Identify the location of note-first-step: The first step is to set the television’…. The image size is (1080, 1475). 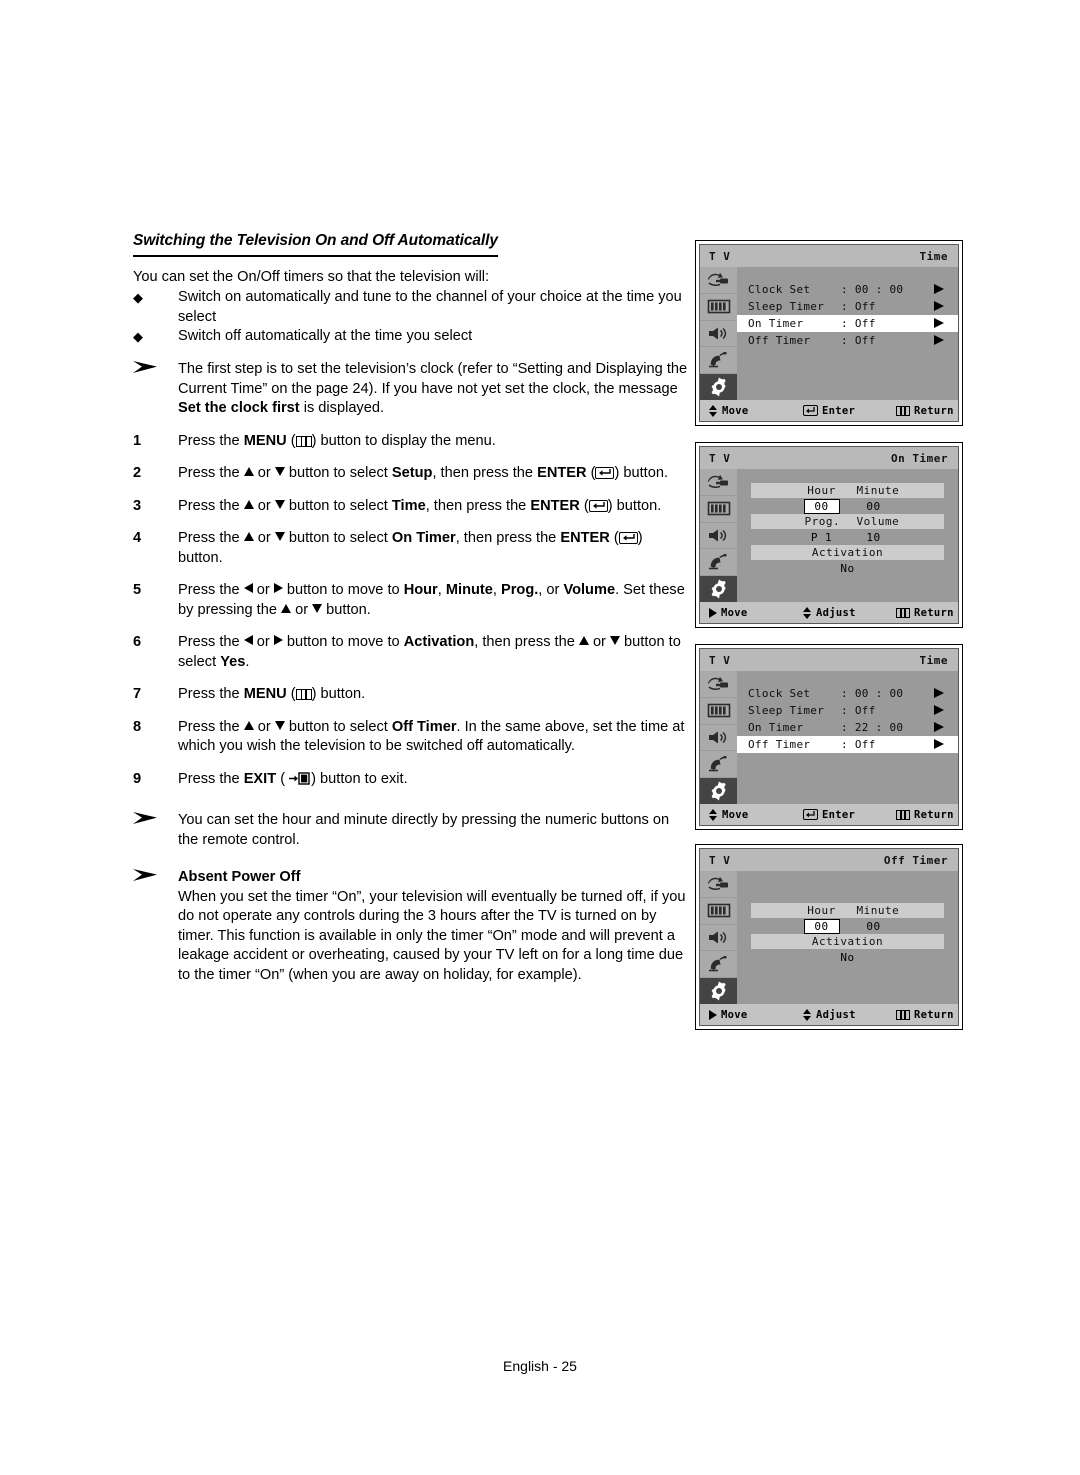
(410, 389).